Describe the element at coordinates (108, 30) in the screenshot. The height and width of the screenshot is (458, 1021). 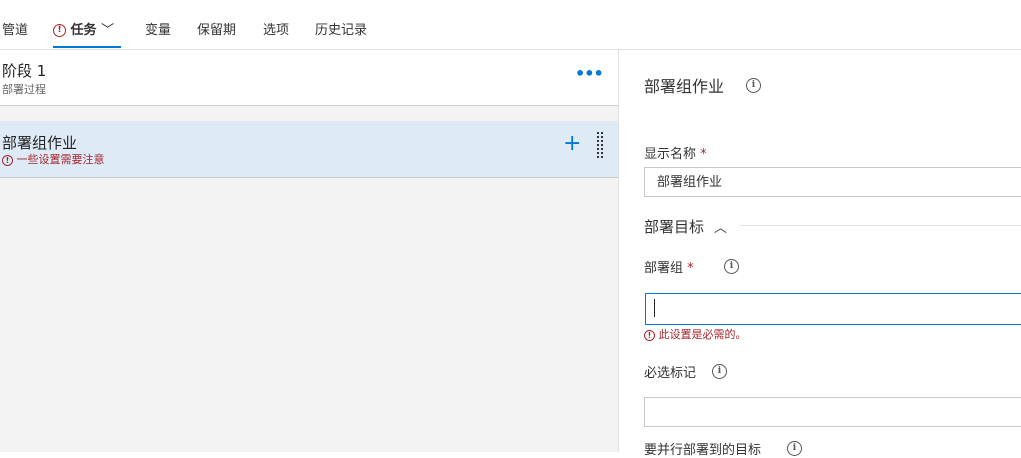
I see `chevron-down-icon: ﹀` at that location.